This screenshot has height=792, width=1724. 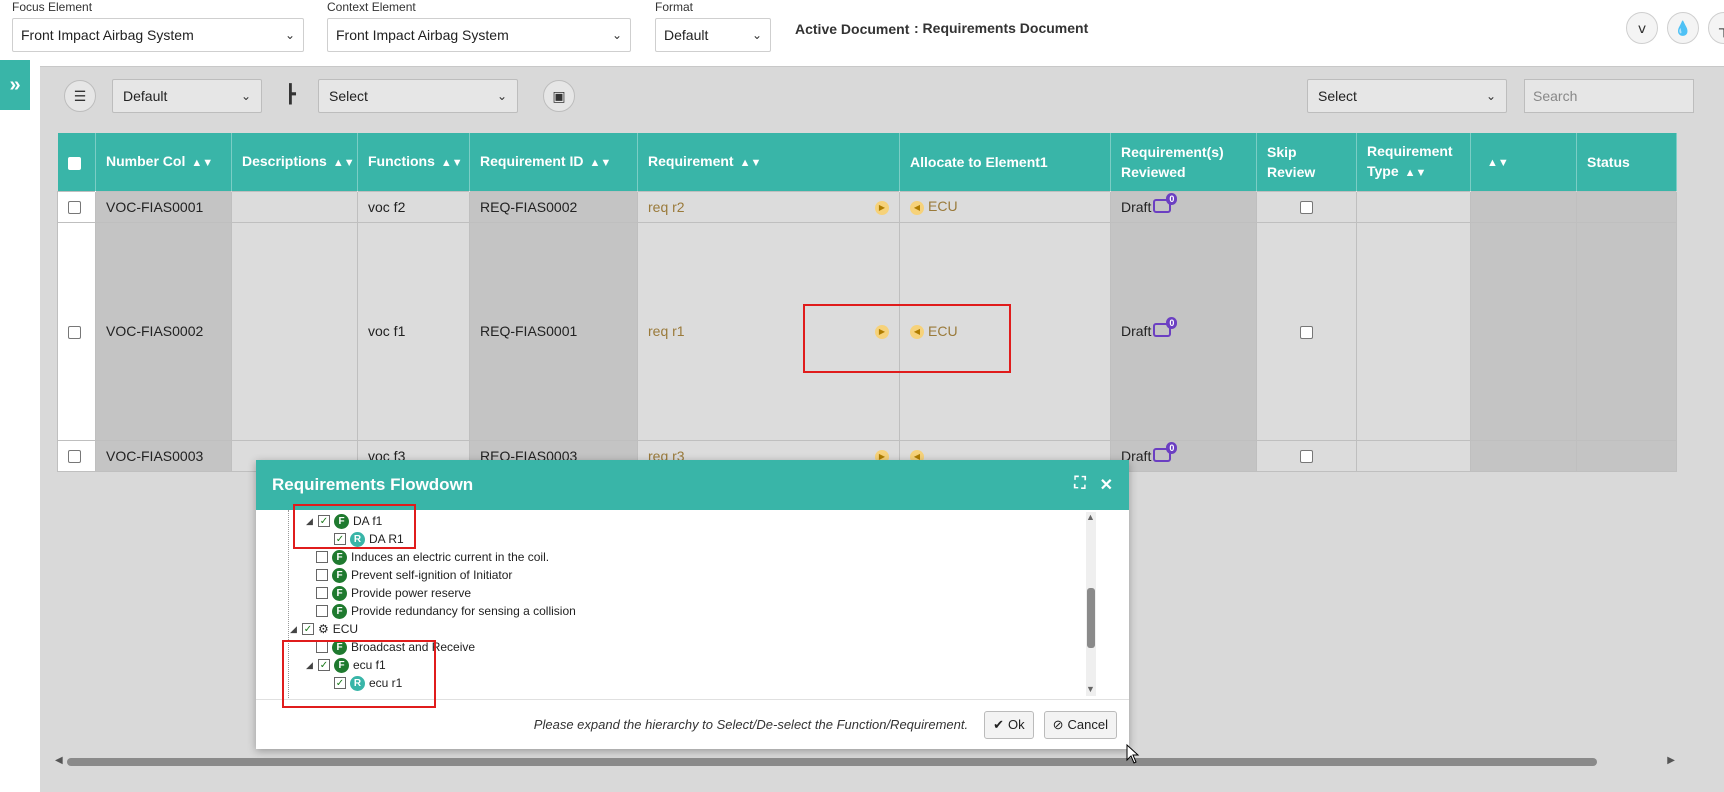 I want to click on arrow-left-icon: ◀, so click(x=917, y=207).